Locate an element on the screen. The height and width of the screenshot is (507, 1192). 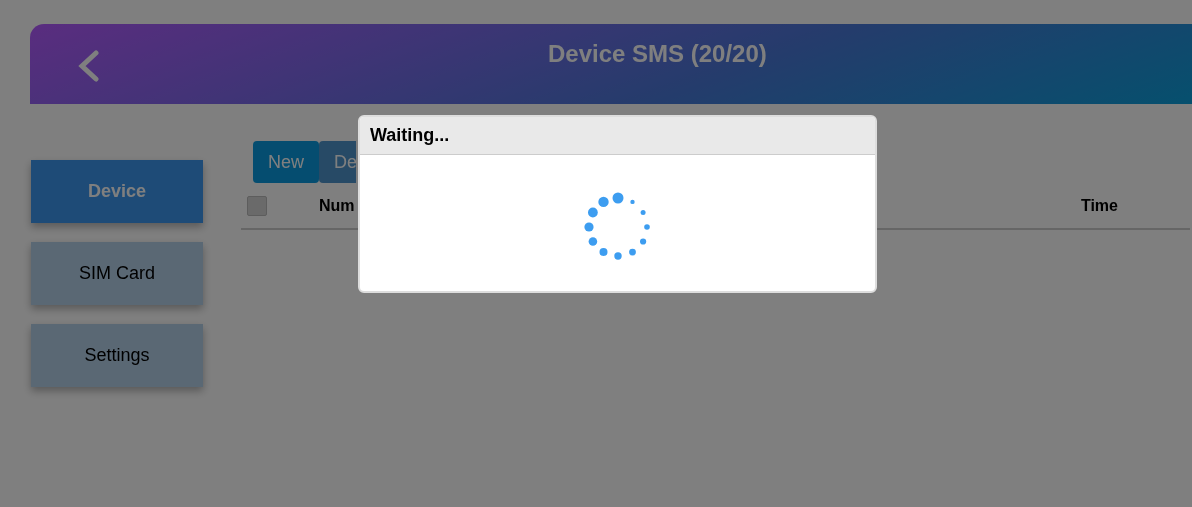
sidebar-item: Device is located at coordinates (117, 191).